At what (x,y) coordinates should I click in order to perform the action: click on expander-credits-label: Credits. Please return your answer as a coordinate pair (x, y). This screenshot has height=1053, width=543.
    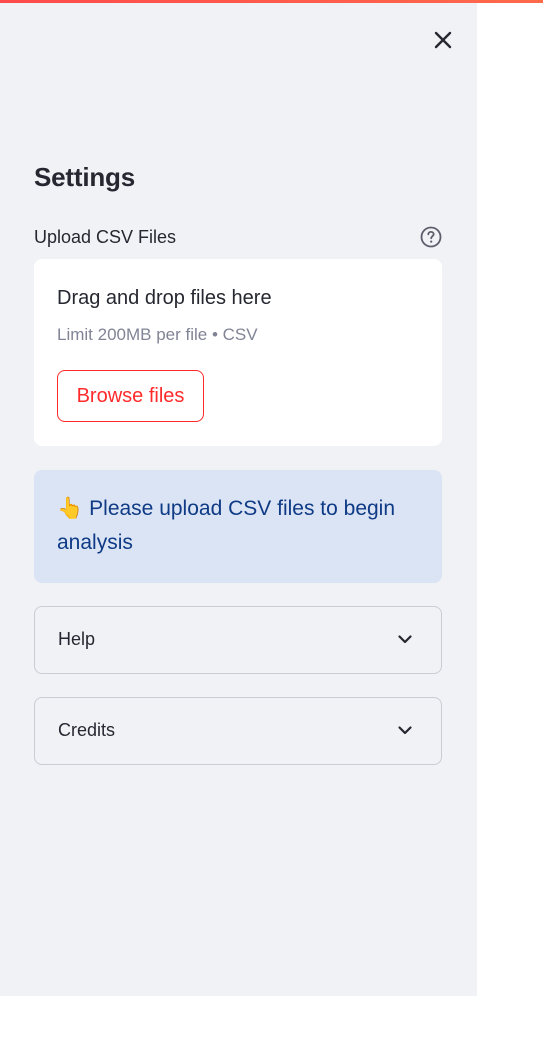
    Looking at the image, I should click on (87, 730).